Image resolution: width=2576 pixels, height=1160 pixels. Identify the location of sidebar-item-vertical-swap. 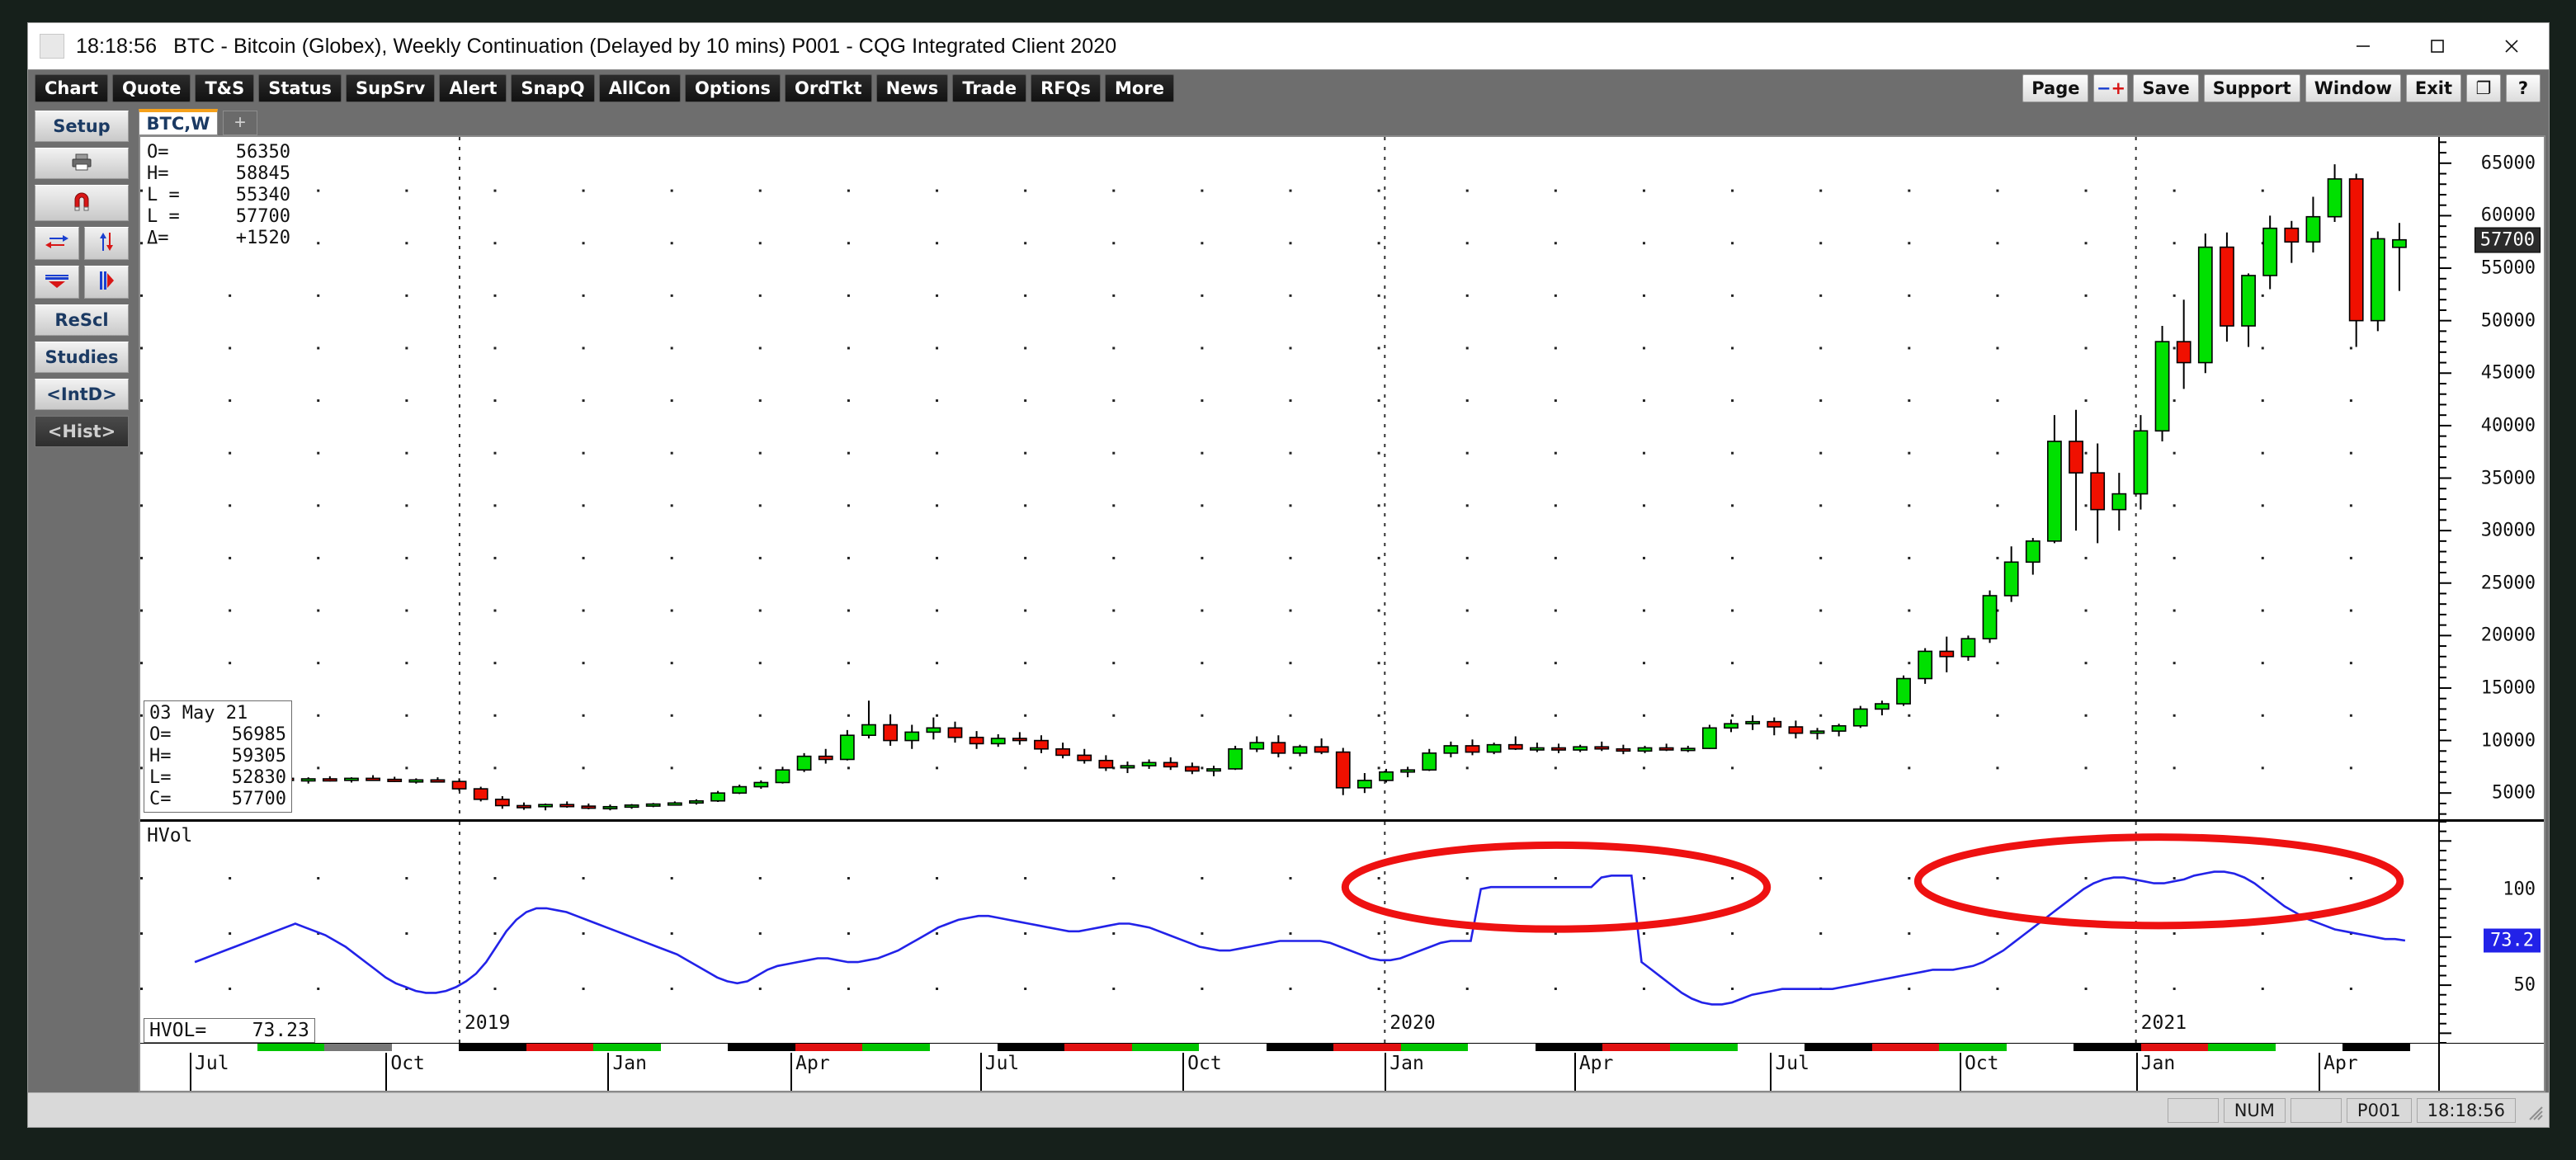
(106, 243).